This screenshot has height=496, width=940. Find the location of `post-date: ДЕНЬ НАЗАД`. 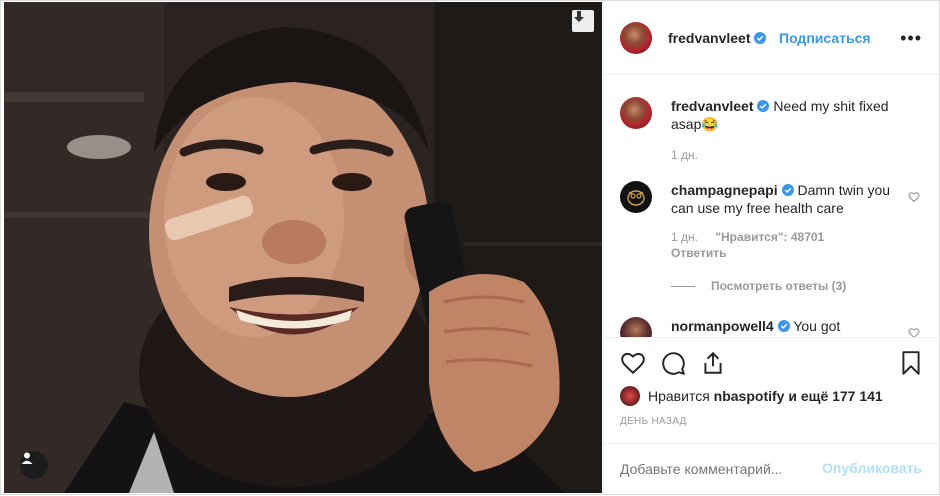

post-date: ДЕНЬ НАЗАД is located at coordinates (653, 421).